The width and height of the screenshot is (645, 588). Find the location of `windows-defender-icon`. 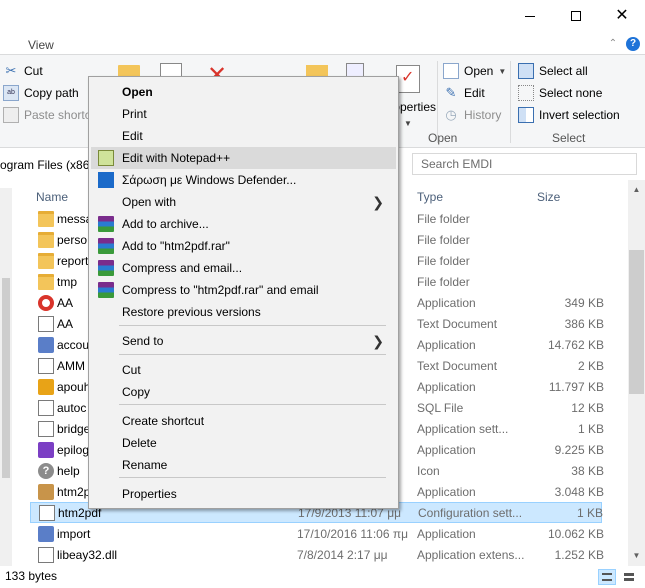

windows-defender-icon is located at coordinates (106, 180).